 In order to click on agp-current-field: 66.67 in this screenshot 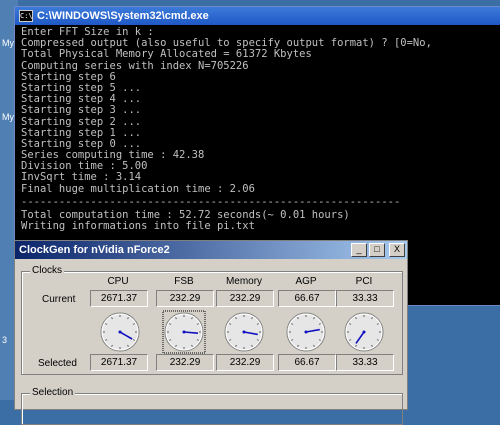, I will do `click(307, 298)`.